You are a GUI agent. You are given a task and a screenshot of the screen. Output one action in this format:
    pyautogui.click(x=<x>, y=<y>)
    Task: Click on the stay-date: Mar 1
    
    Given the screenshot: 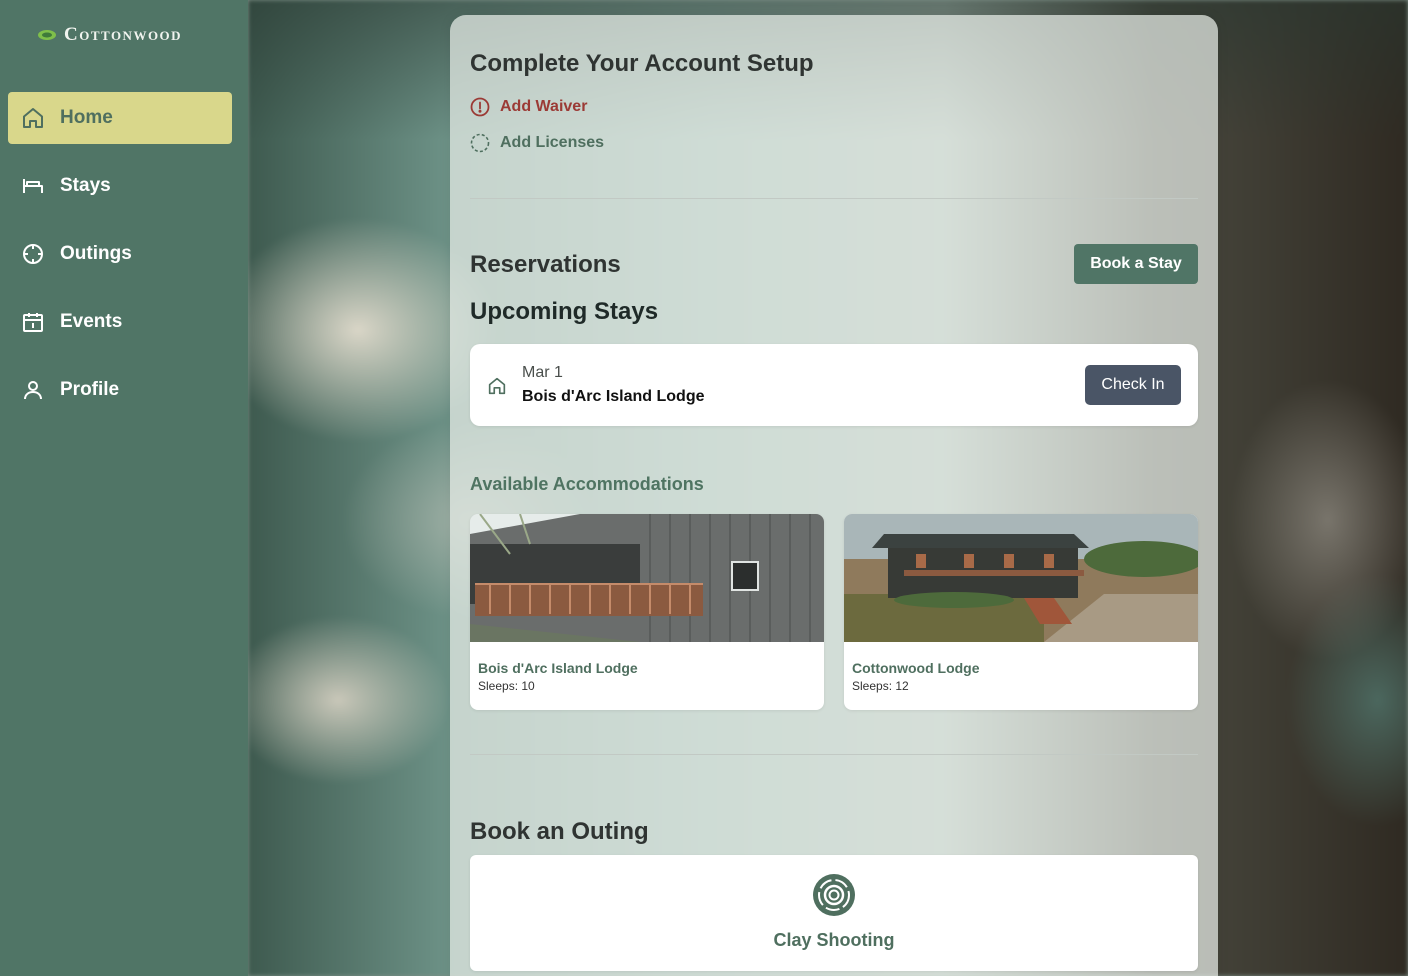 What is the action you would take?
    pyautogui.click(x=542, y=372)
    